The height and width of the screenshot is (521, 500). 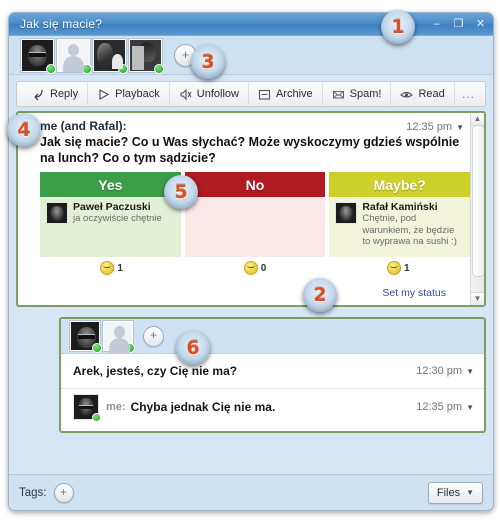 I want to click on scrollbar: ▲ ▼, so click(x=477, y=209).